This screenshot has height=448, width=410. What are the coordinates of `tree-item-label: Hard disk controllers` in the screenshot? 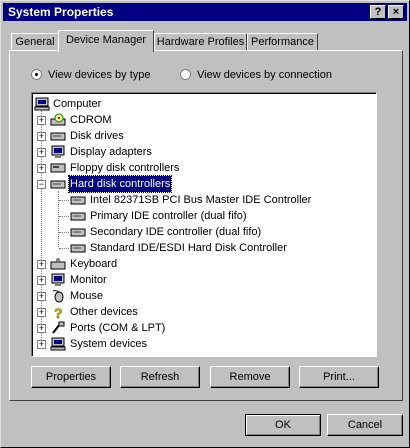 It's located at (120, 184).